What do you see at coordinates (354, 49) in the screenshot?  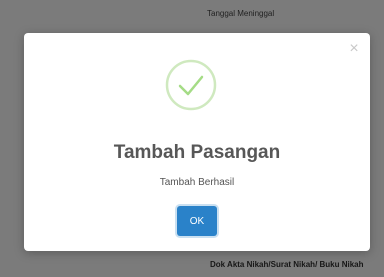 I see `close-icon: ×` at bounding box center [354, 49].